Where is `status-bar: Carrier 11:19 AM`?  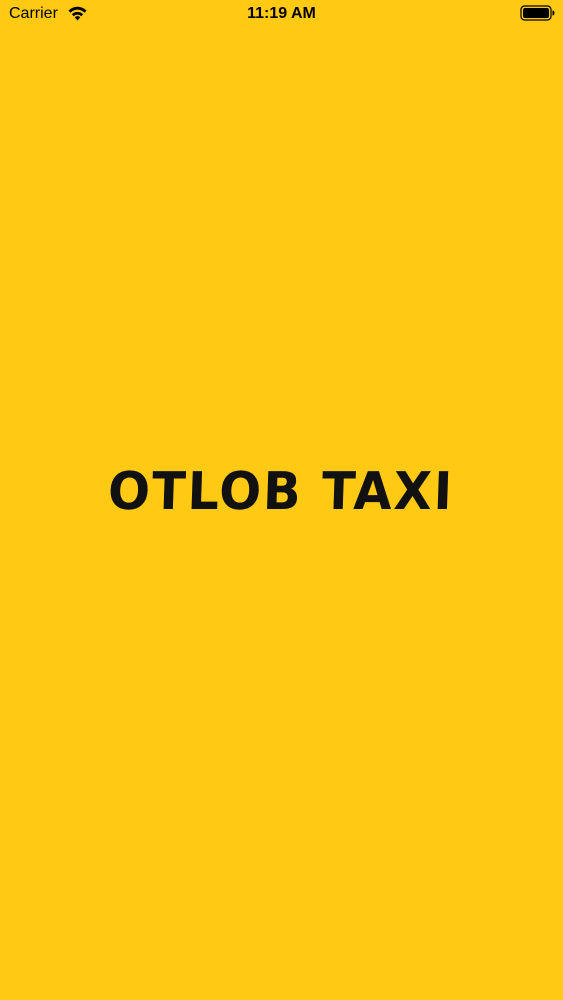 status-bar: Carrier 11:19 AM is located at coordinates (281, 14).